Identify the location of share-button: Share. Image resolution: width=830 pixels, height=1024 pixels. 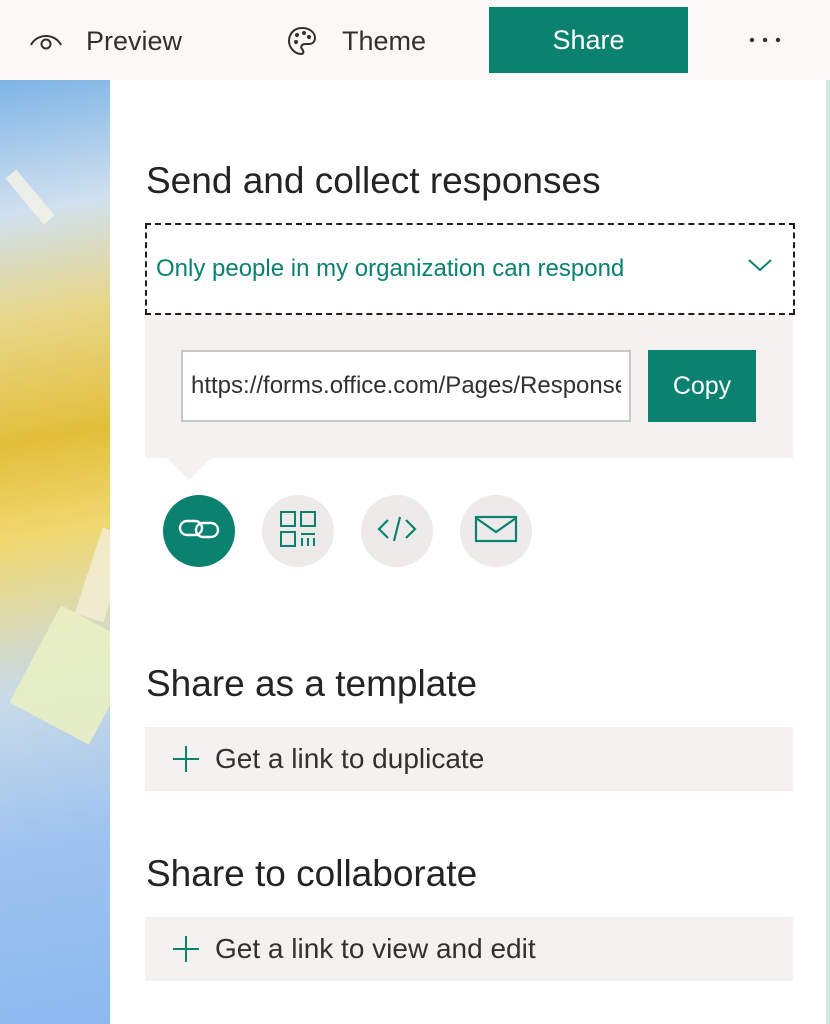
(588, 40).